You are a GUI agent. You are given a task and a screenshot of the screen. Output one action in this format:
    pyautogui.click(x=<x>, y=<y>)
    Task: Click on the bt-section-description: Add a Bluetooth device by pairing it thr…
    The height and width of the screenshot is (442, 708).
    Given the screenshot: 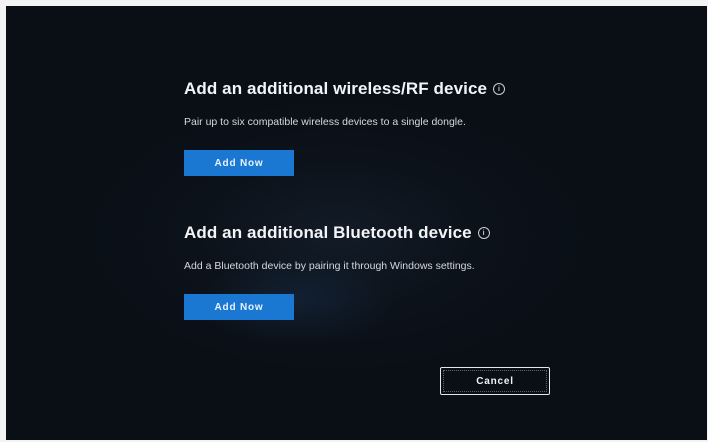 What is the action you would take?
    pyautogui.click(x=329, y=266)
    